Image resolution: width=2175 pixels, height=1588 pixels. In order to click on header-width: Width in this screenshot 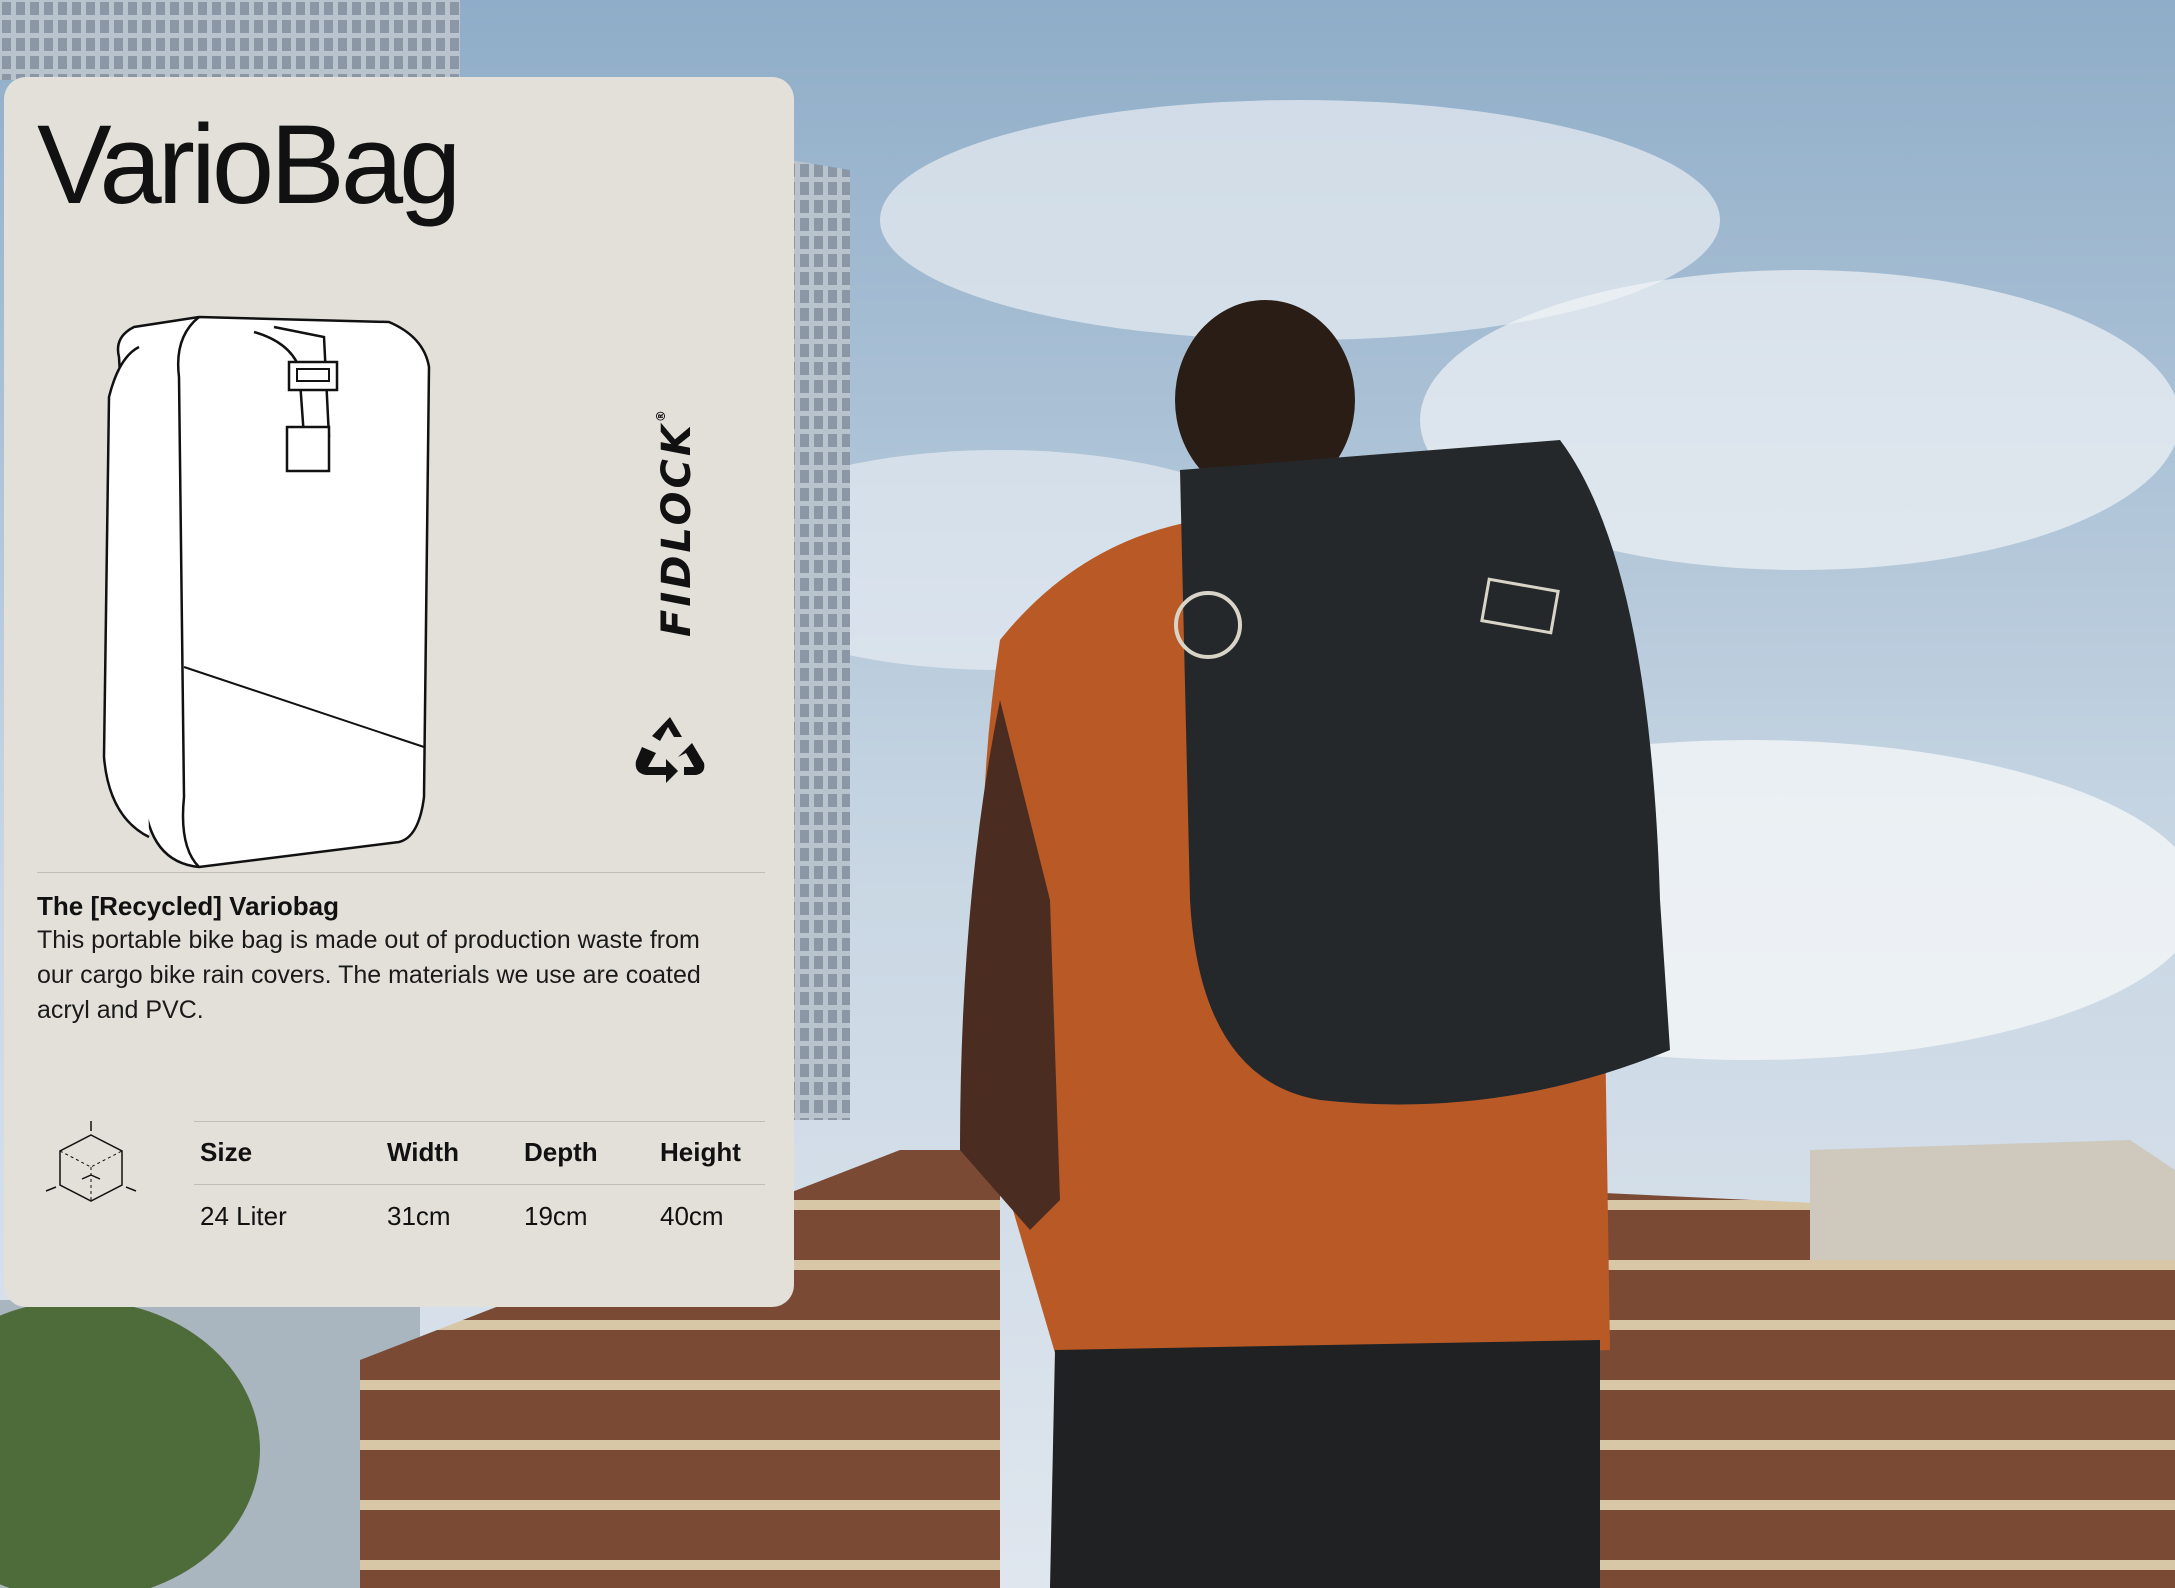, I will do `click(423, 1152)`.